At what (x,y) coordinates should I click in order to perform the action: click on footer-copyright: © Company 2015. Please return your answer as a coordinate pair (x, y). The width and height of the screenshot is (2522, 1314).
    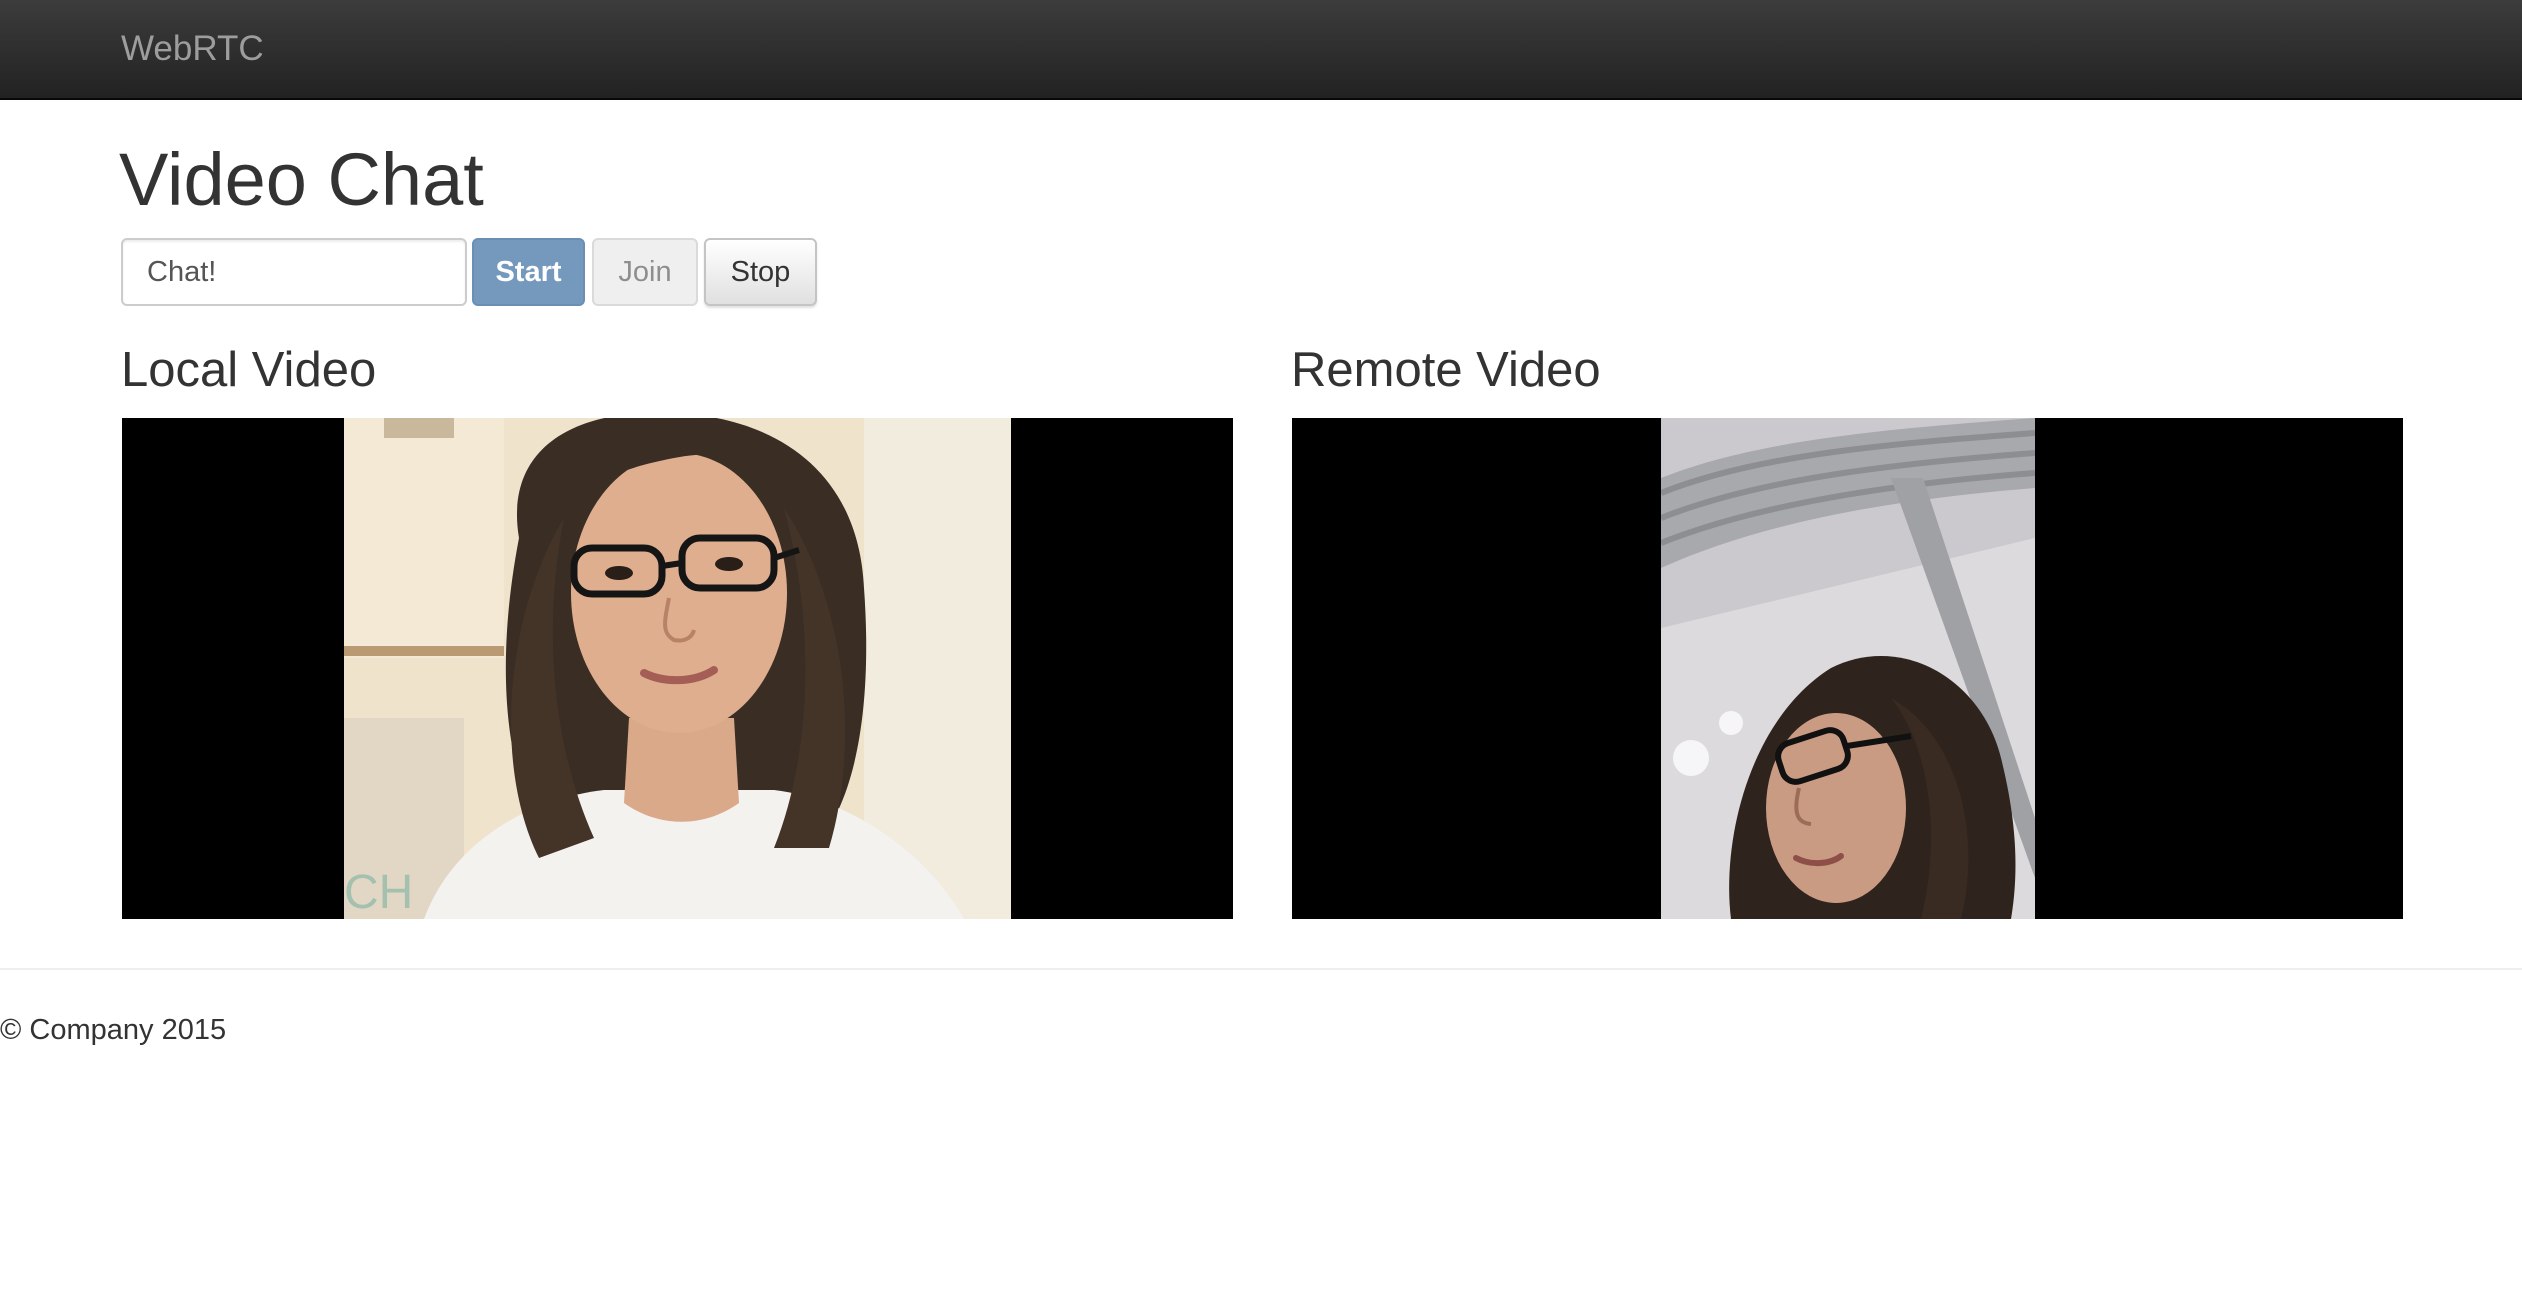
    Looking at the image, I should click on (113, 1030).